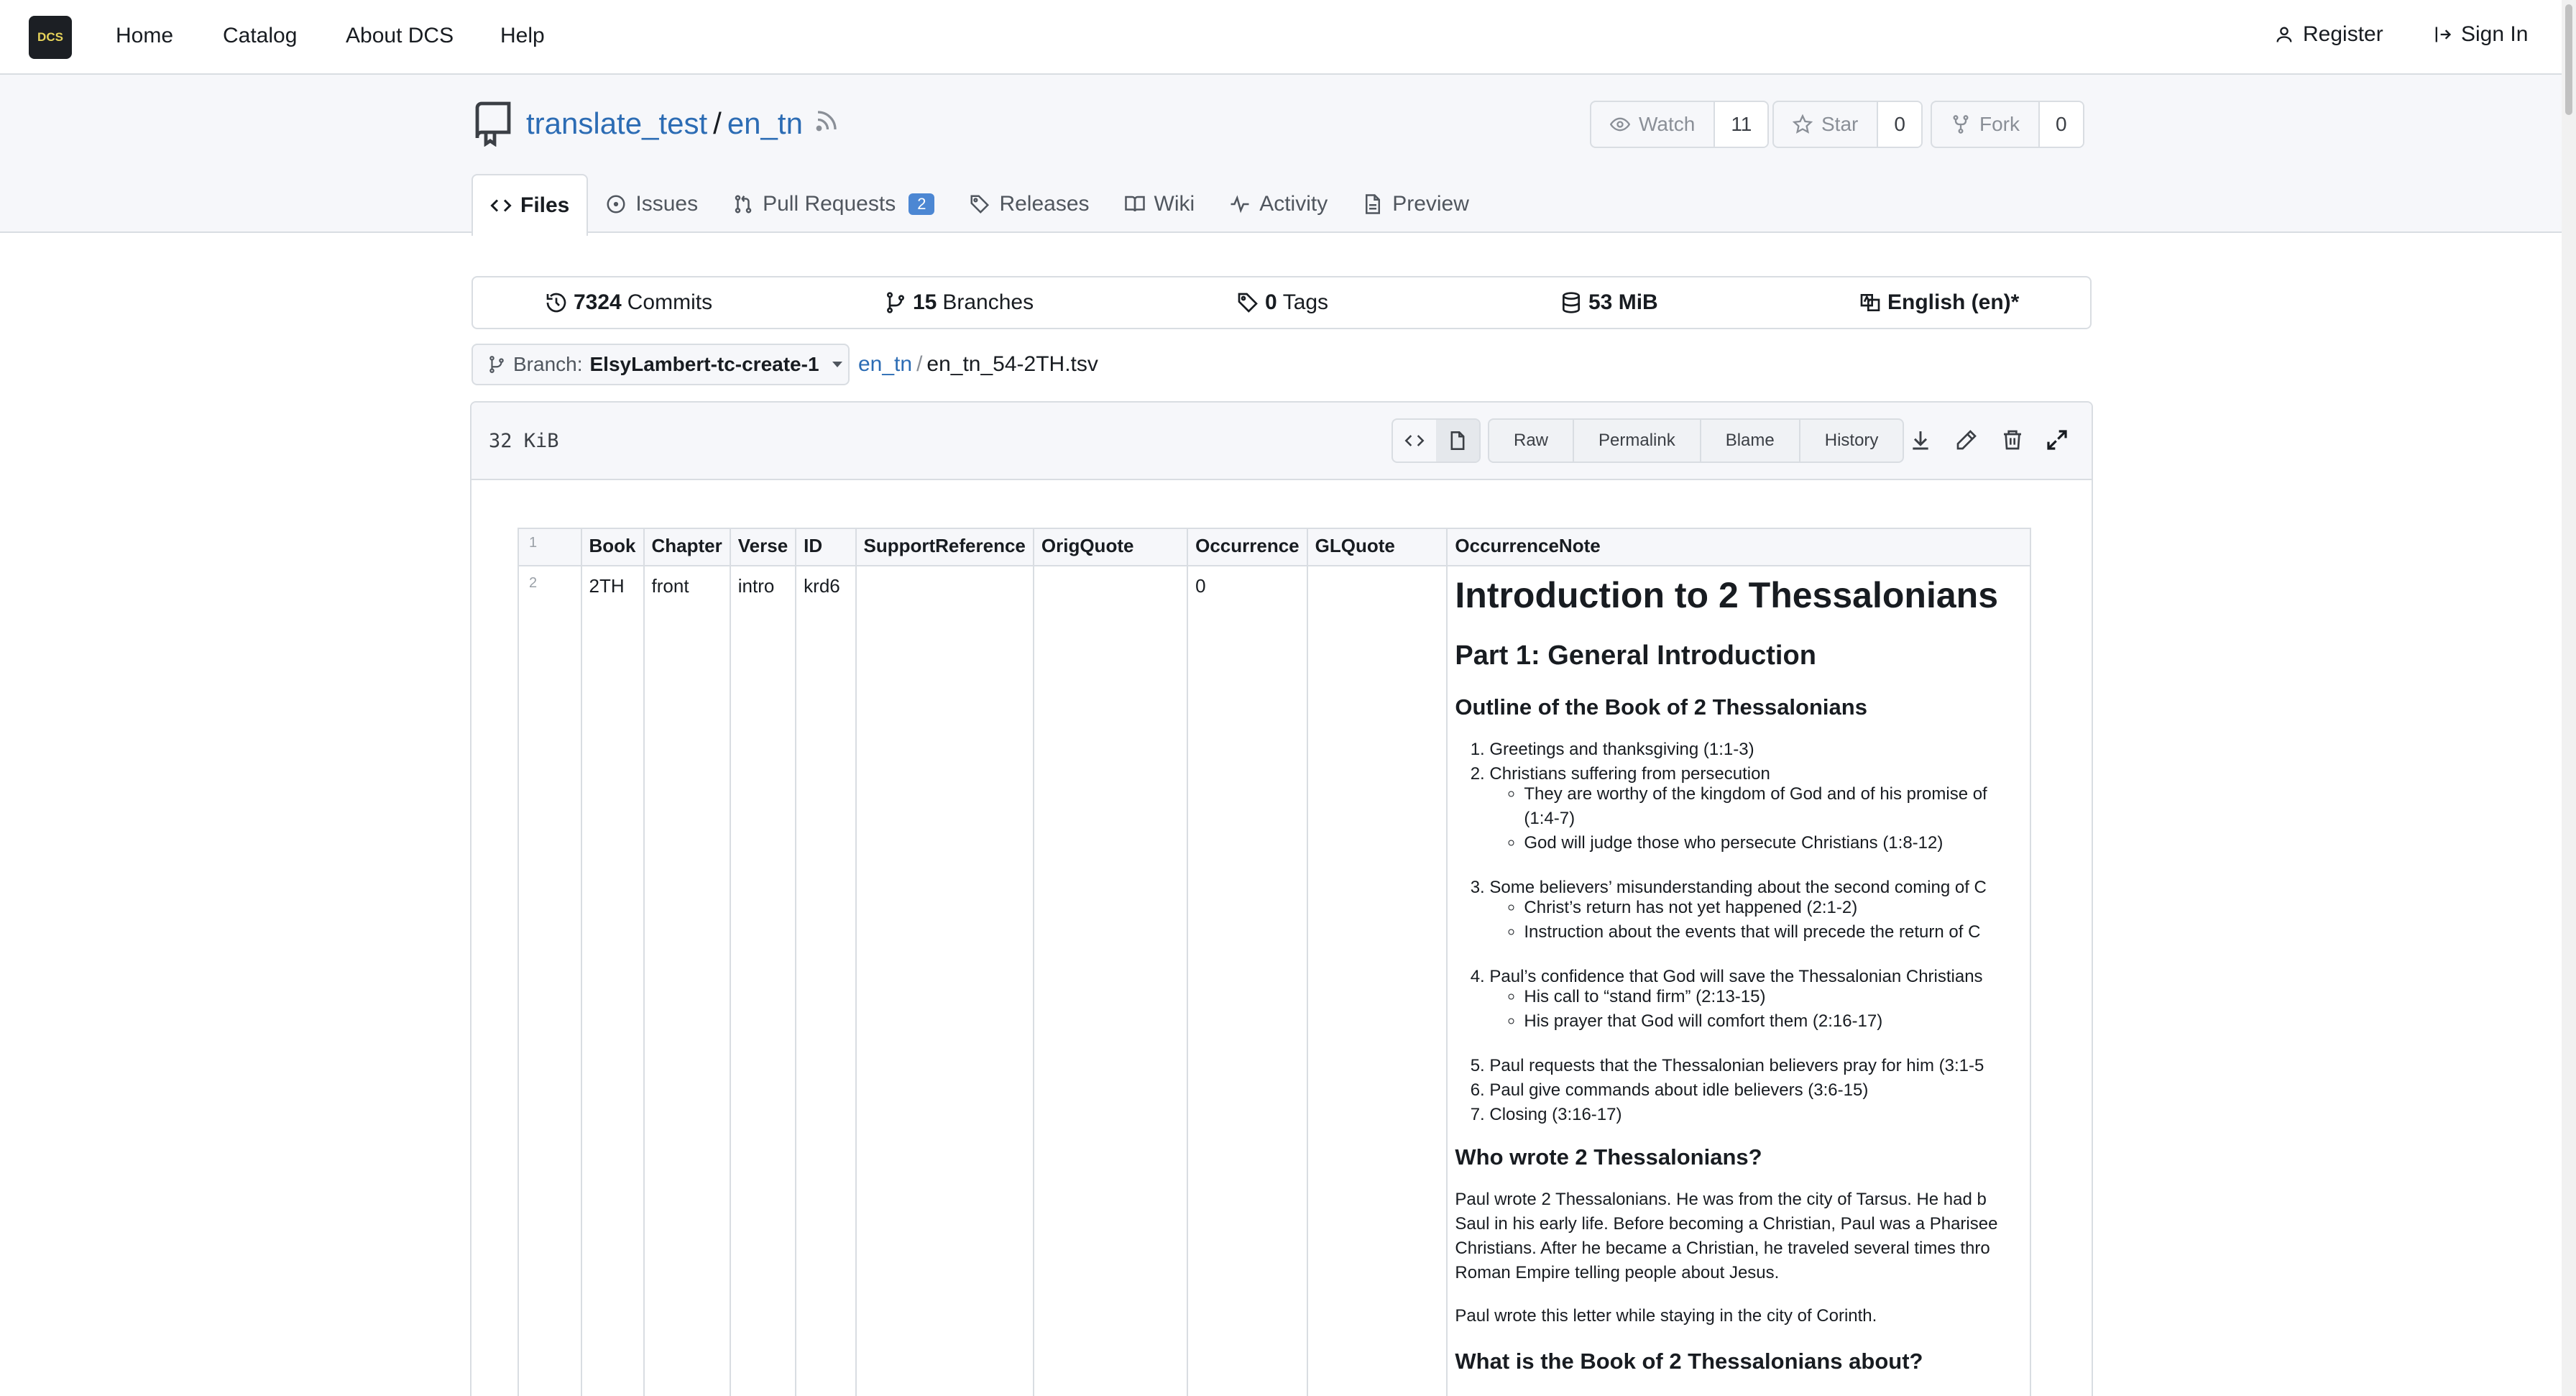 The height and width of the screenshot is (1396, 2576). I want to click on permalink-button: Permalink, so click(1637, 440).